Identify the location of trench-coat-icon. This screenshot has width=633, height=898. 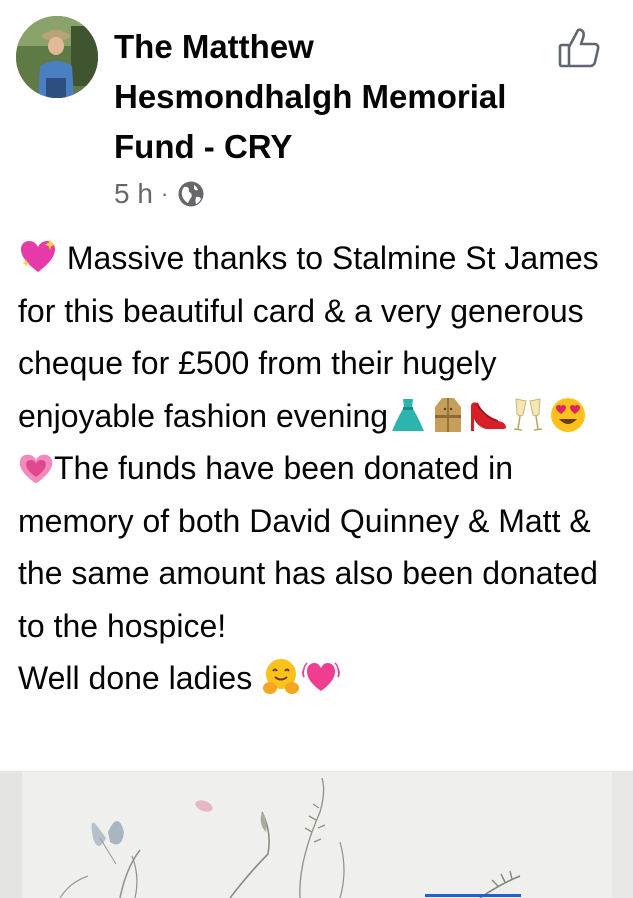
(448, 414).